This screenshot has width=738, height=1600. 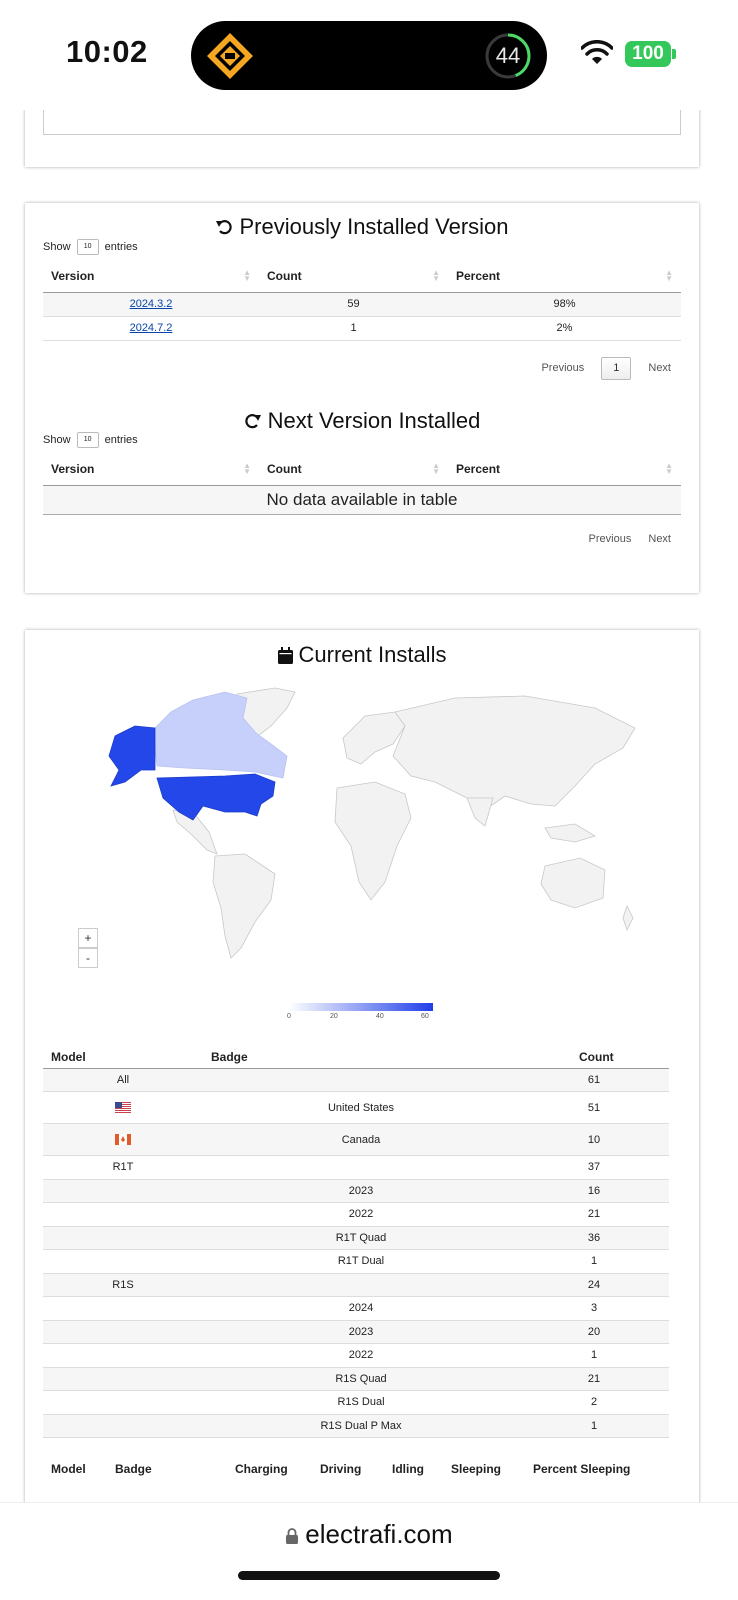 What do you see at coordinates (123, 1080) in the screenshot?
I see `model-cell: All` at bounding box center [123, 1080].